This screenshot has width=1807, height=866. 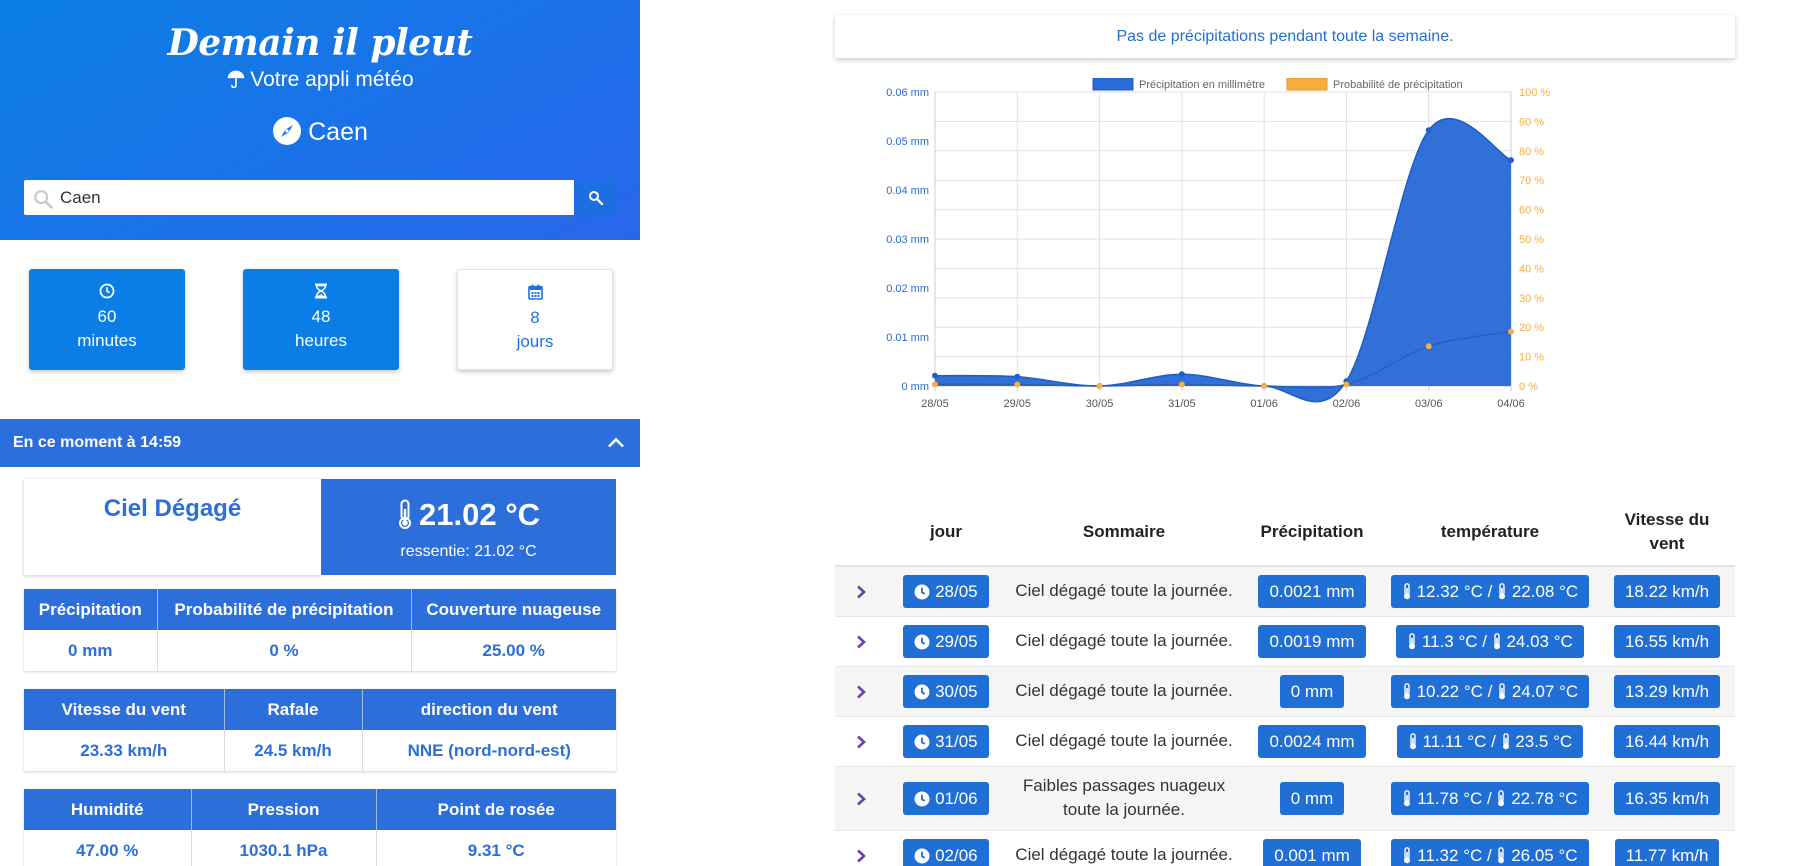 What do you see at coordinates (107, 340) in the screenshot?
I see `mode-minutes-unit: minutes` at bounding box center [107, 340].